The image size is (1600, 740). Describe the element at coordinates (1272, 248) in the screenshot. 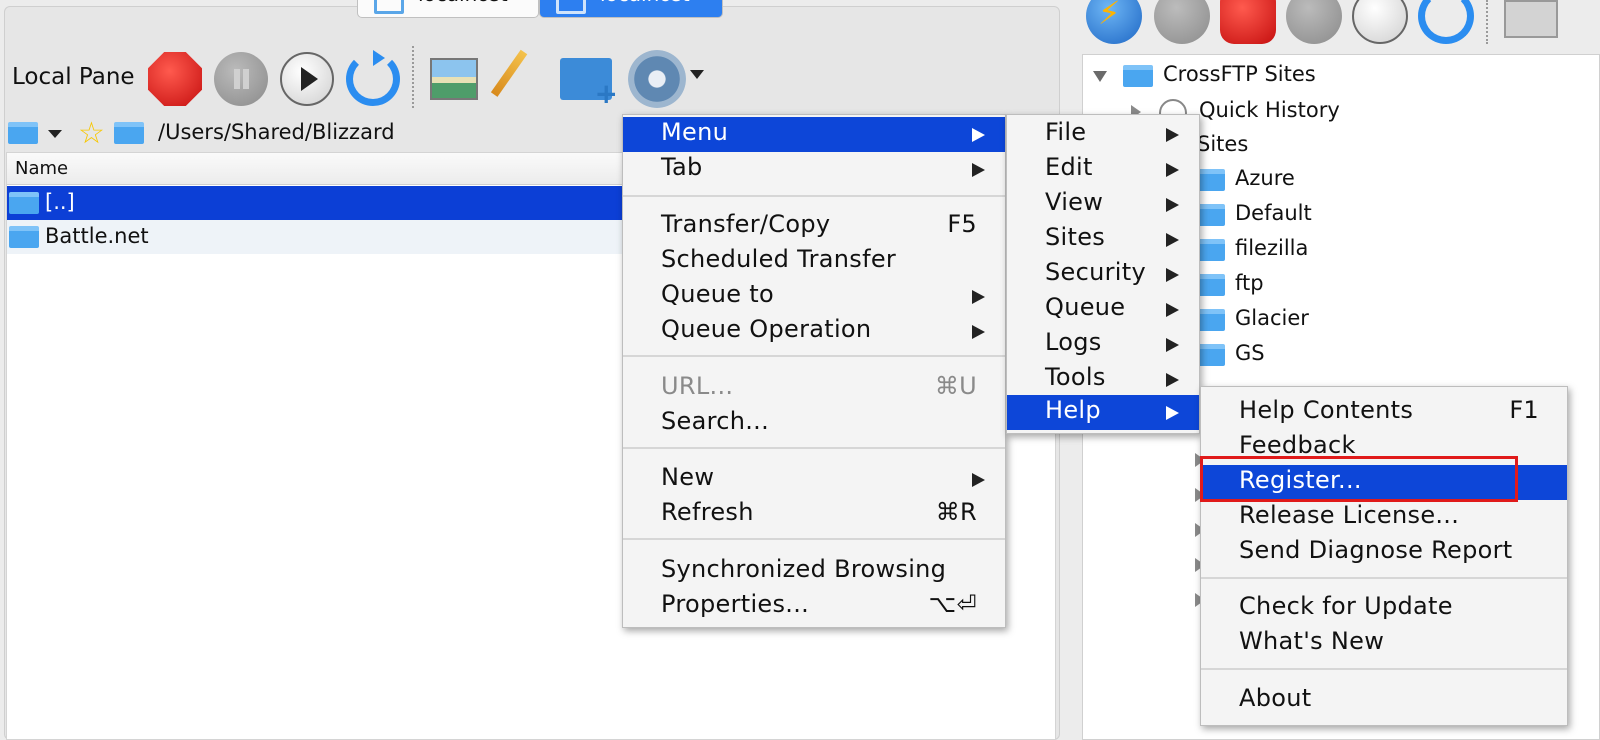

I see `tree-item-label: filezilla` at that location.